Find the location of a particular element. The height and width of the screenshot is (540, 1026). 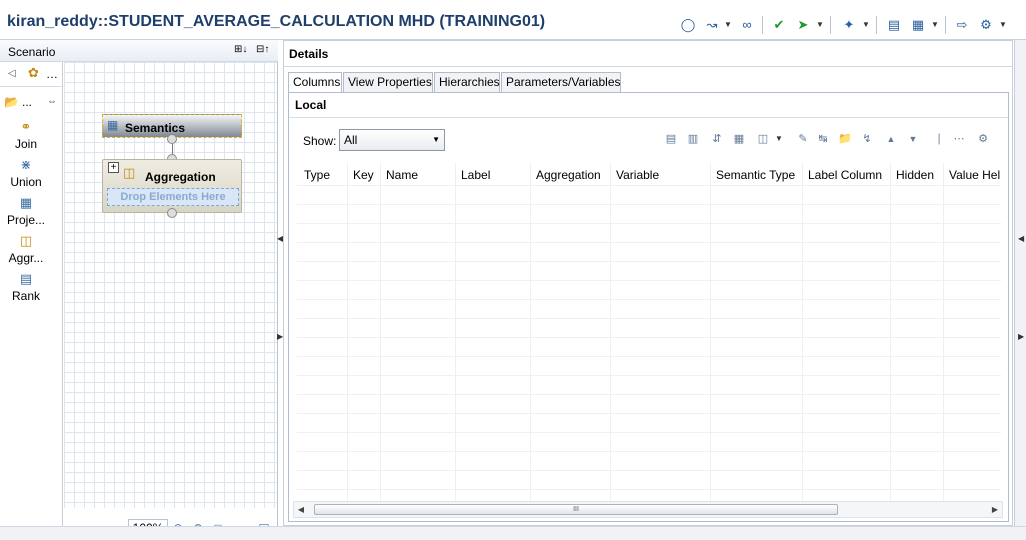

validate-icon: ✔ is located at coordinates (779, 25).